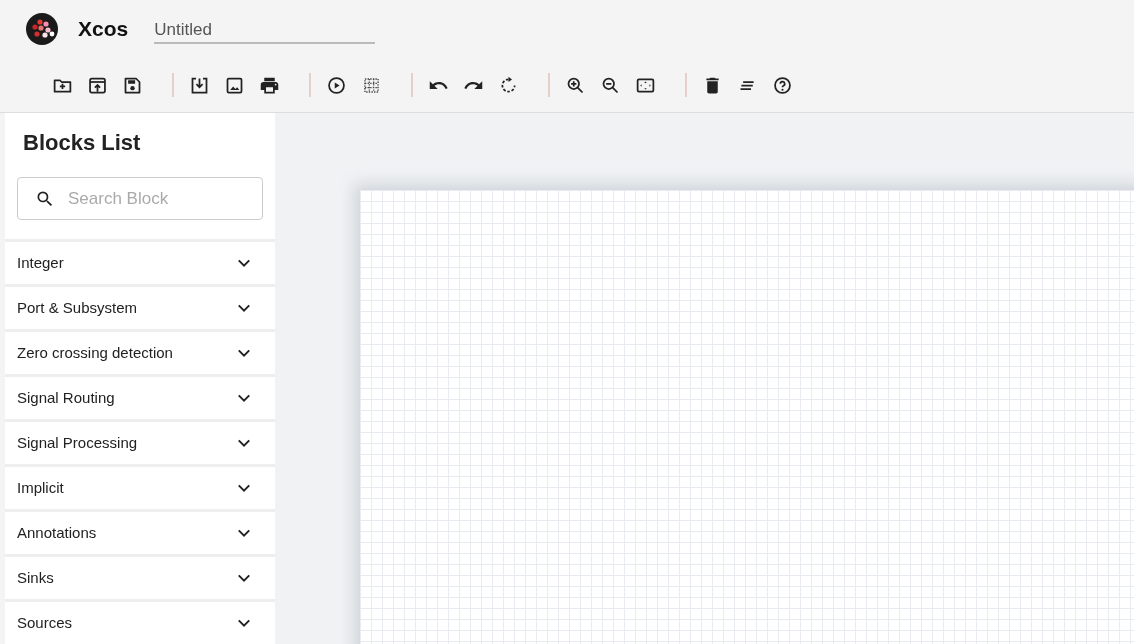 The width and height of the screenshot is (1134, 644). Describe the element at coordinates (782, 85) in the screenshot. I see `help-icon` at that location.